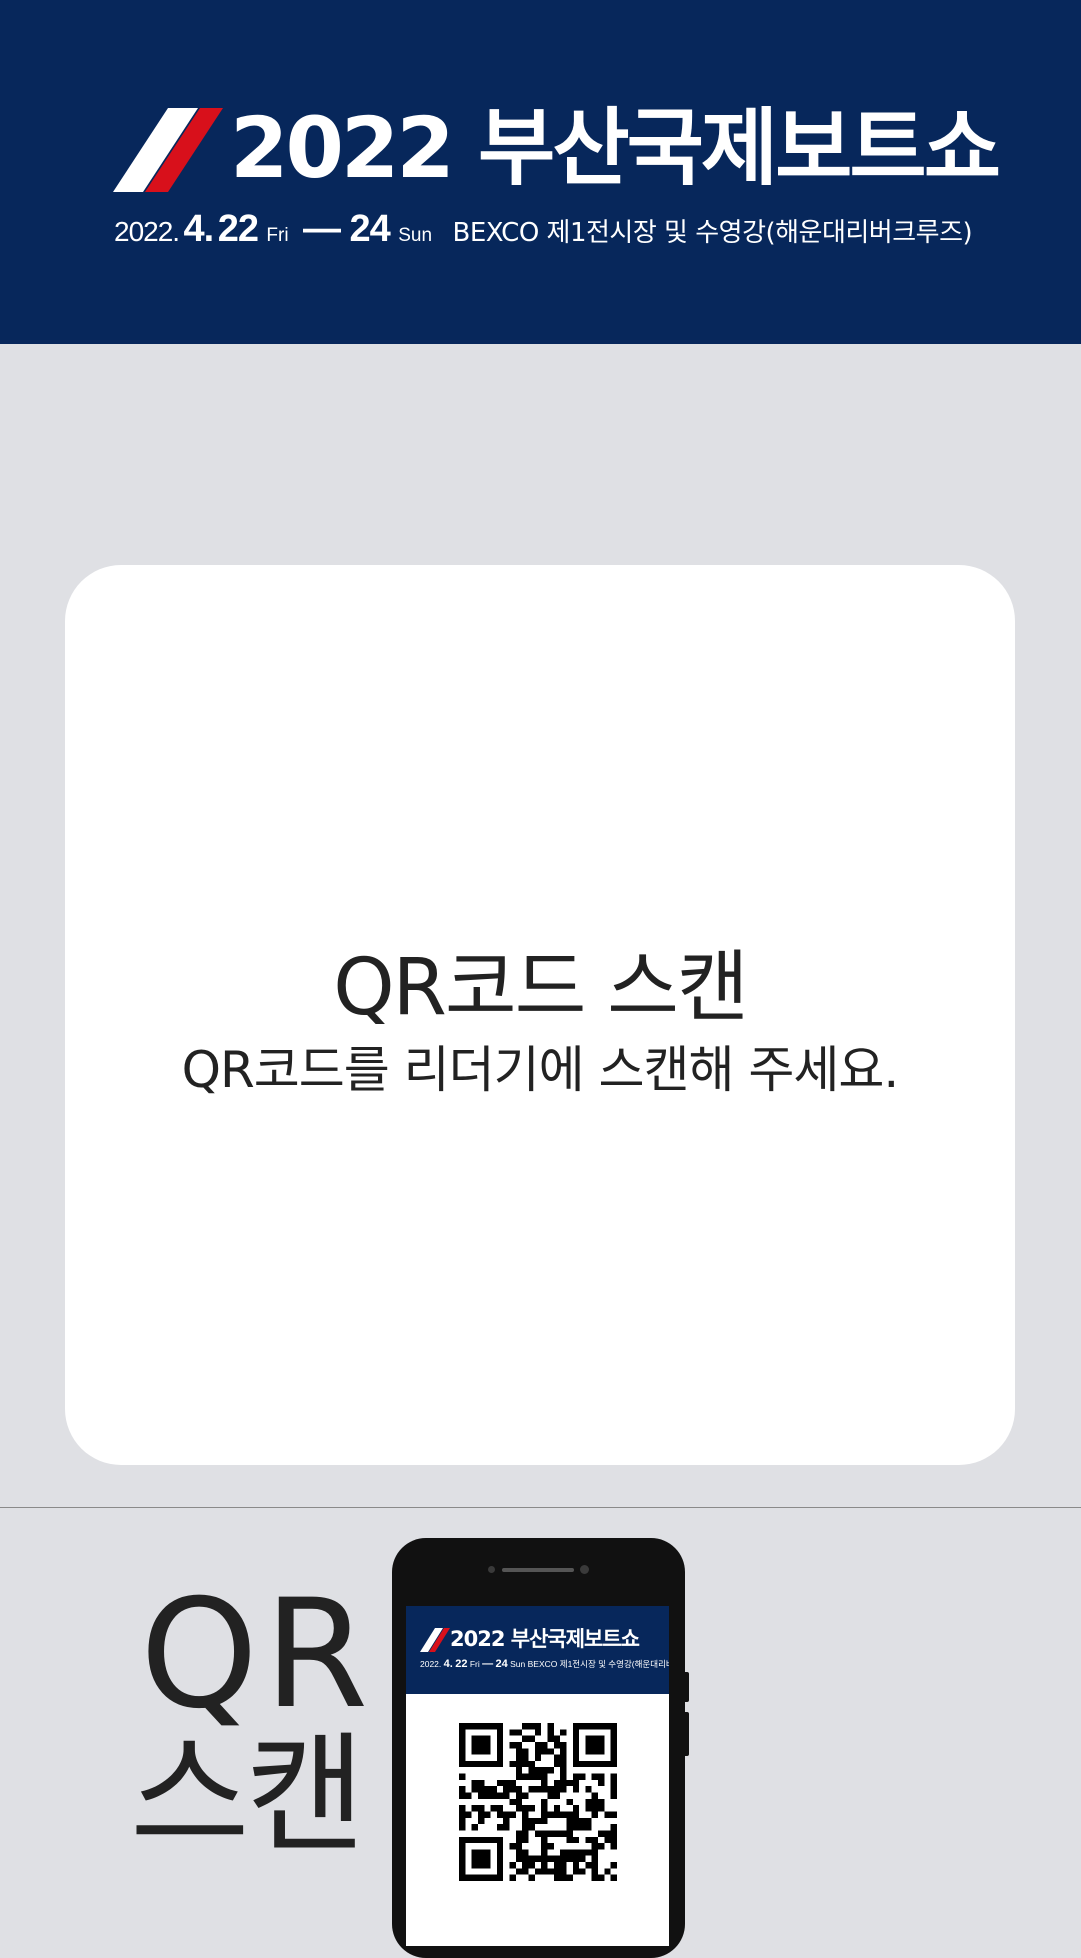  What do you see at coordinates (277, 235) in the screenshot?
I see `date-start-weekday: Fri` at bounding box center [277, 235].